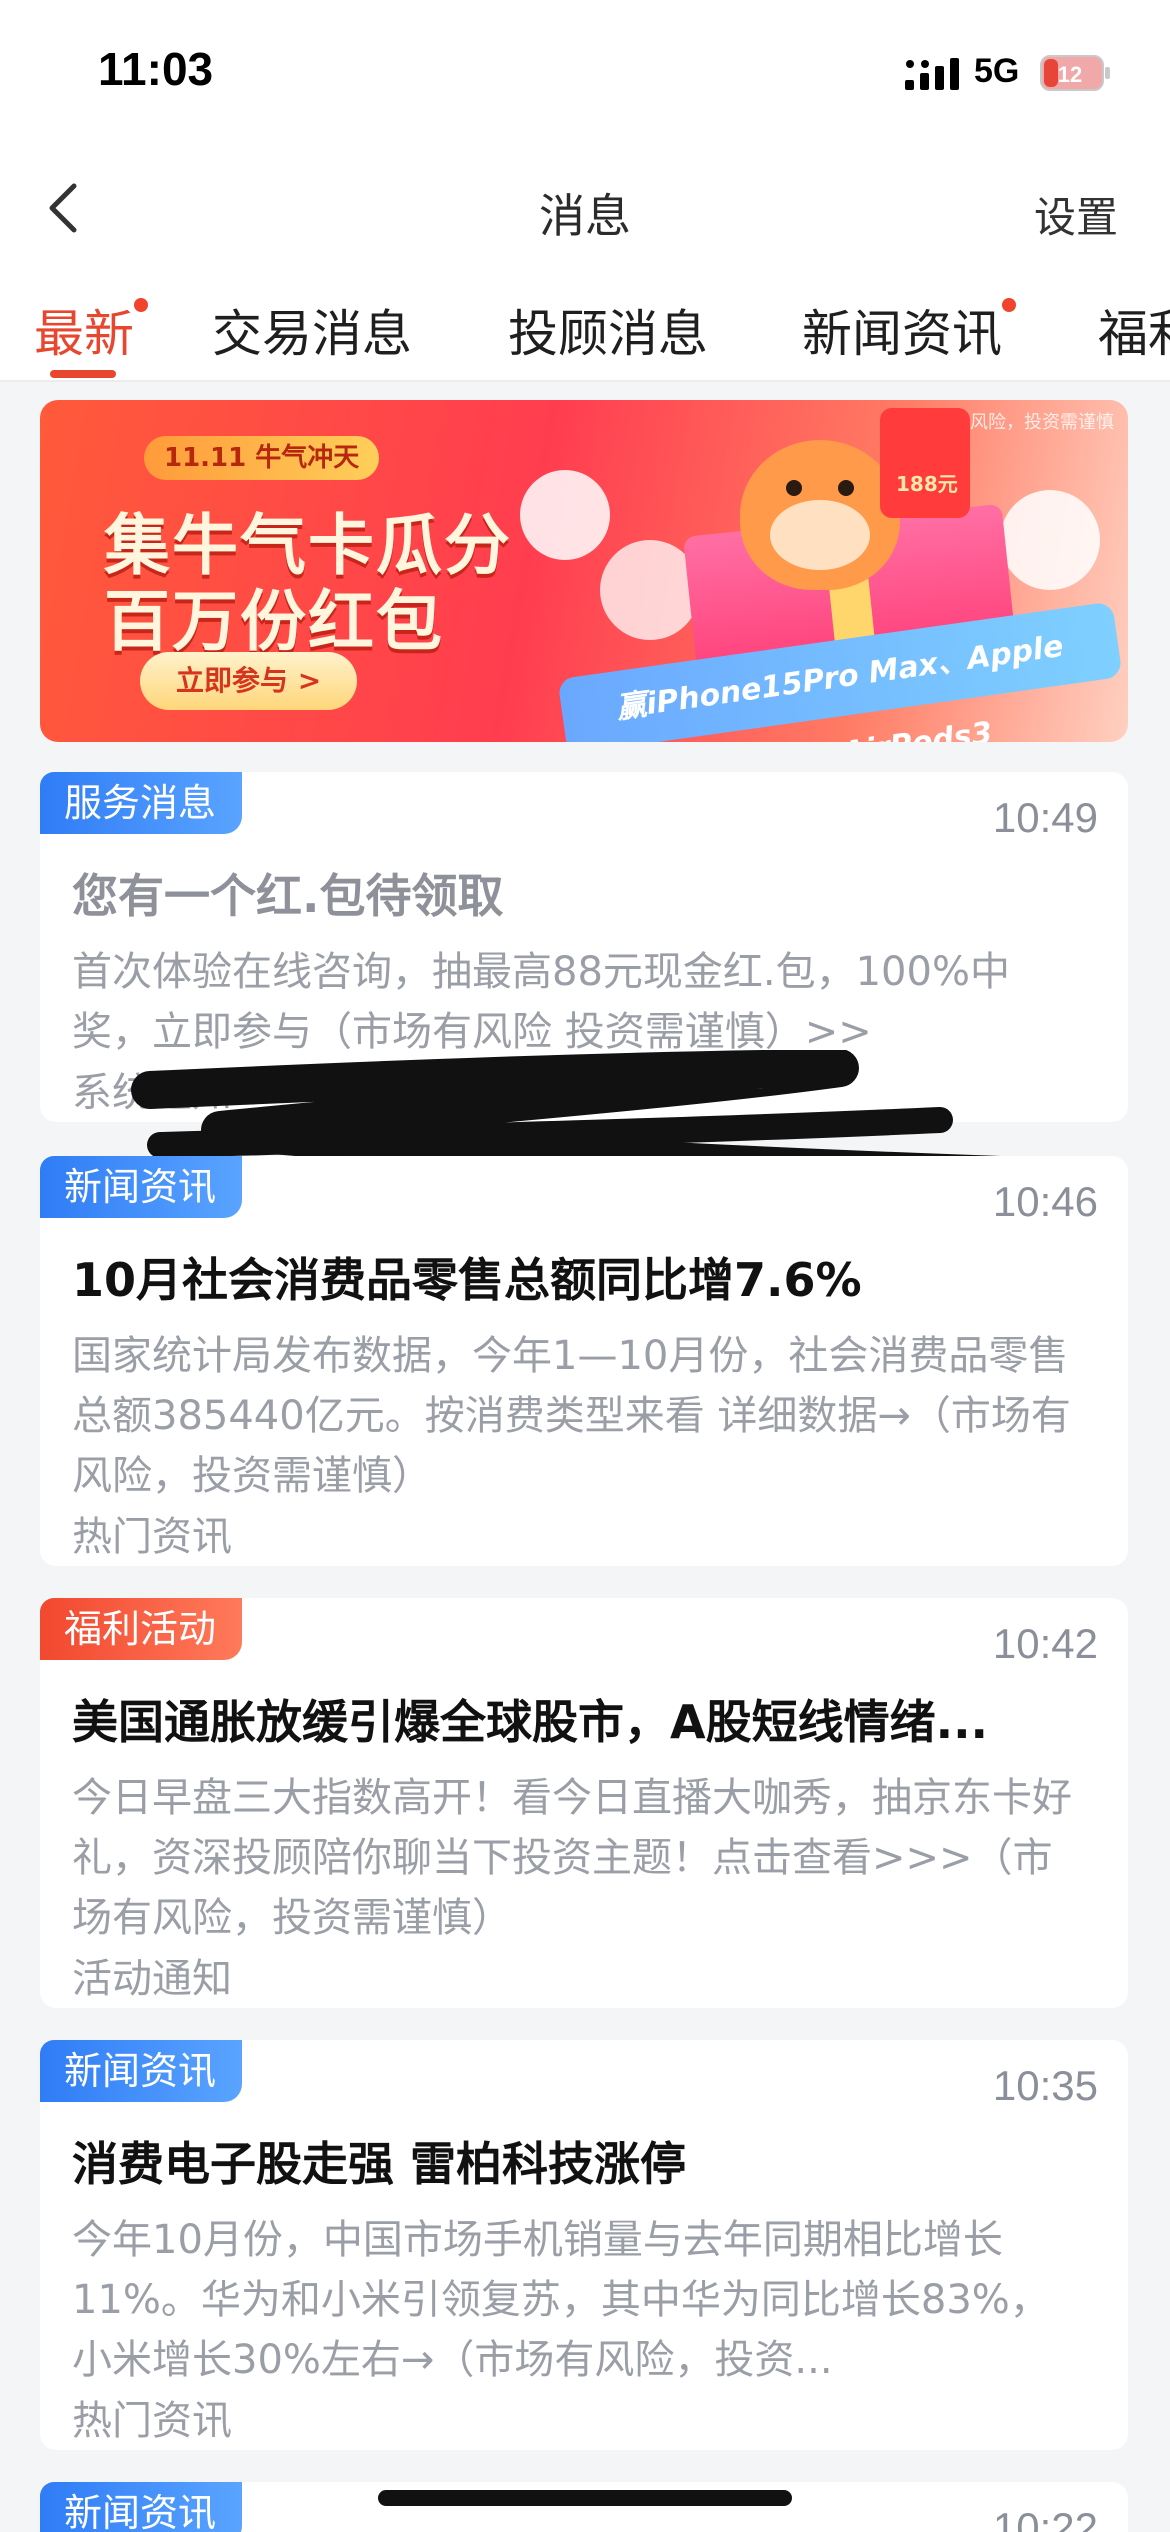  Describe the element at coordinates (288, 896) in the screenshot. I see `message-title: 您有一个红.包待领取` at that location.